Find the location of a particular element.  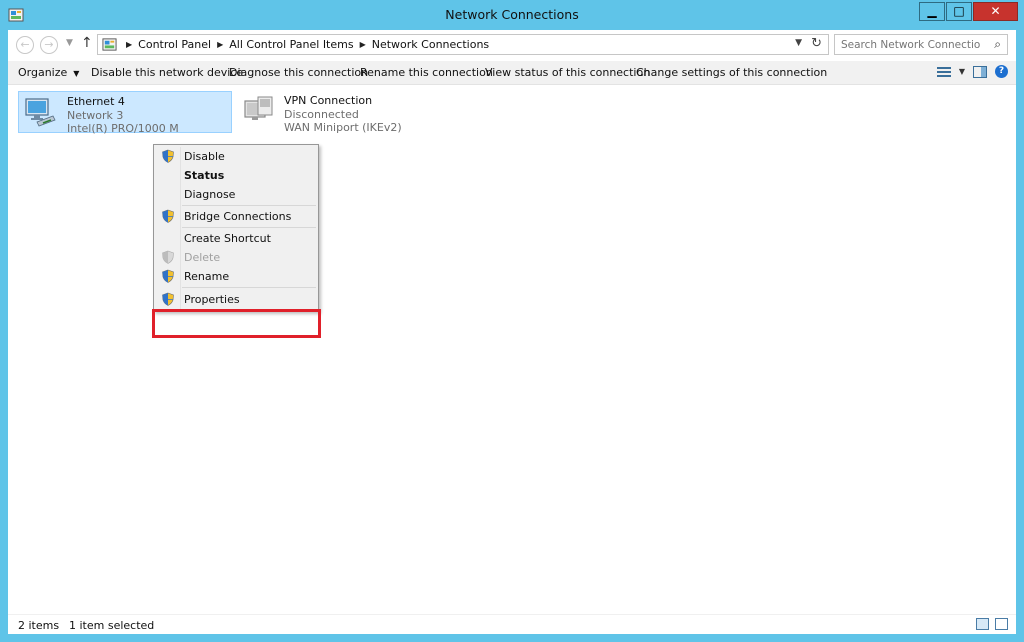

connection-device: Intel(R) PRO/1000 M is located at coordinates (123, 128).